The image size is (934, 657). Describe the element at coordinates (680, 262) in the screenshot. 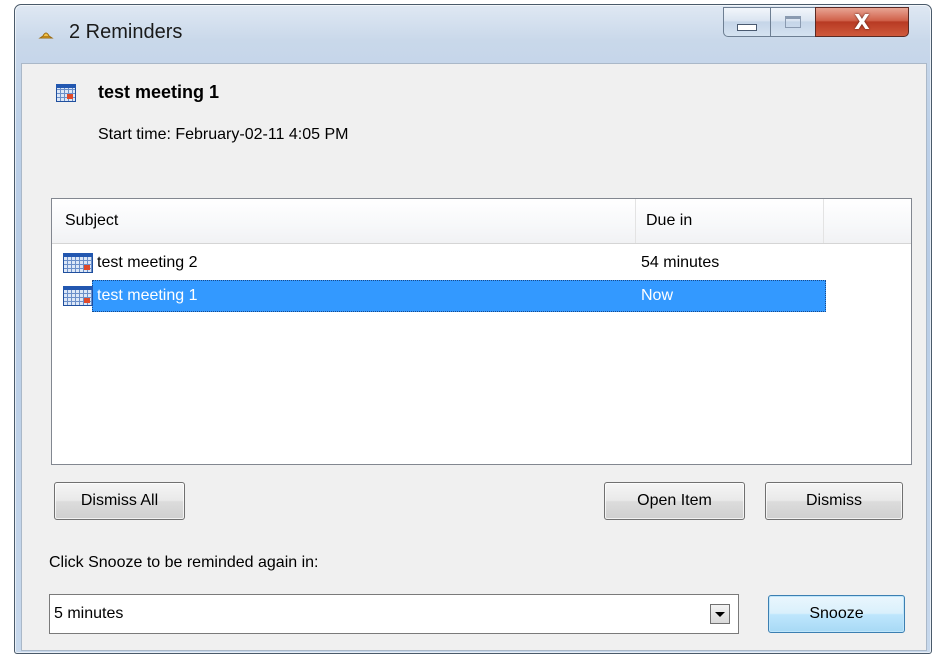

I see `row-due-in: 54 minutes` at that location.